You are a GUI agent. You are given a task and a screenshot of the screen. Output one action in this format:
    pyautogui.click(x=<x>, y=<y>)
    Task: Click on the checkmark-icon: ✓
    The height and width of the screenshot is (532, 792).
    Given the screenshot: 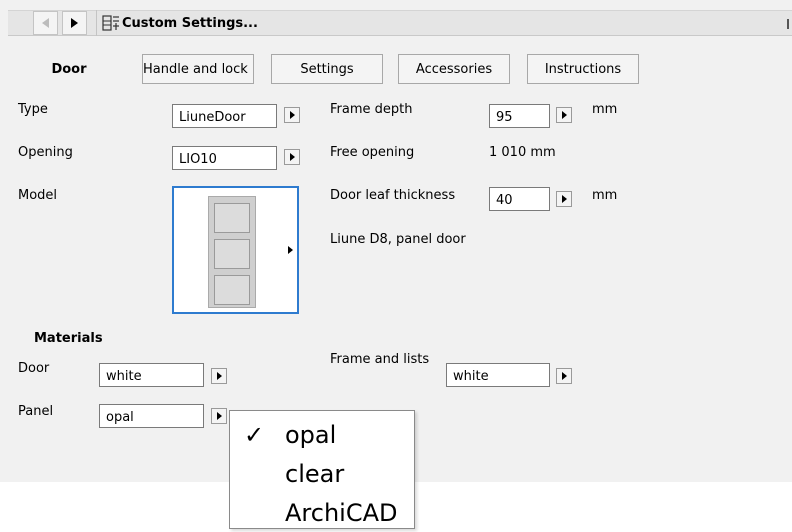 What is the action you would take?
    pyautogui.click(x=254, y=435)
    